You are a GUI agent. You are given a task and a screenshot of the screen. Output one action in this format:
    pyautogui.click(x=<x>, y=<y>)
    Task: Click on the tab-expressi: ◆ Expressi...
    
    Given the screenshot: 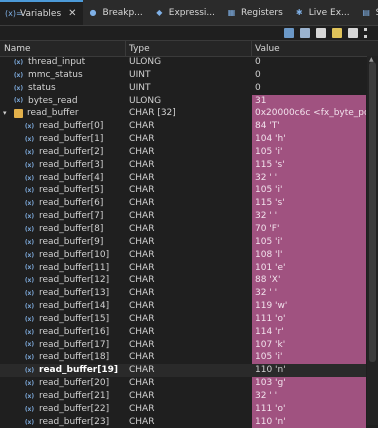 What is the action you would take?
    pyautogui.click(x=185, y=12)
    